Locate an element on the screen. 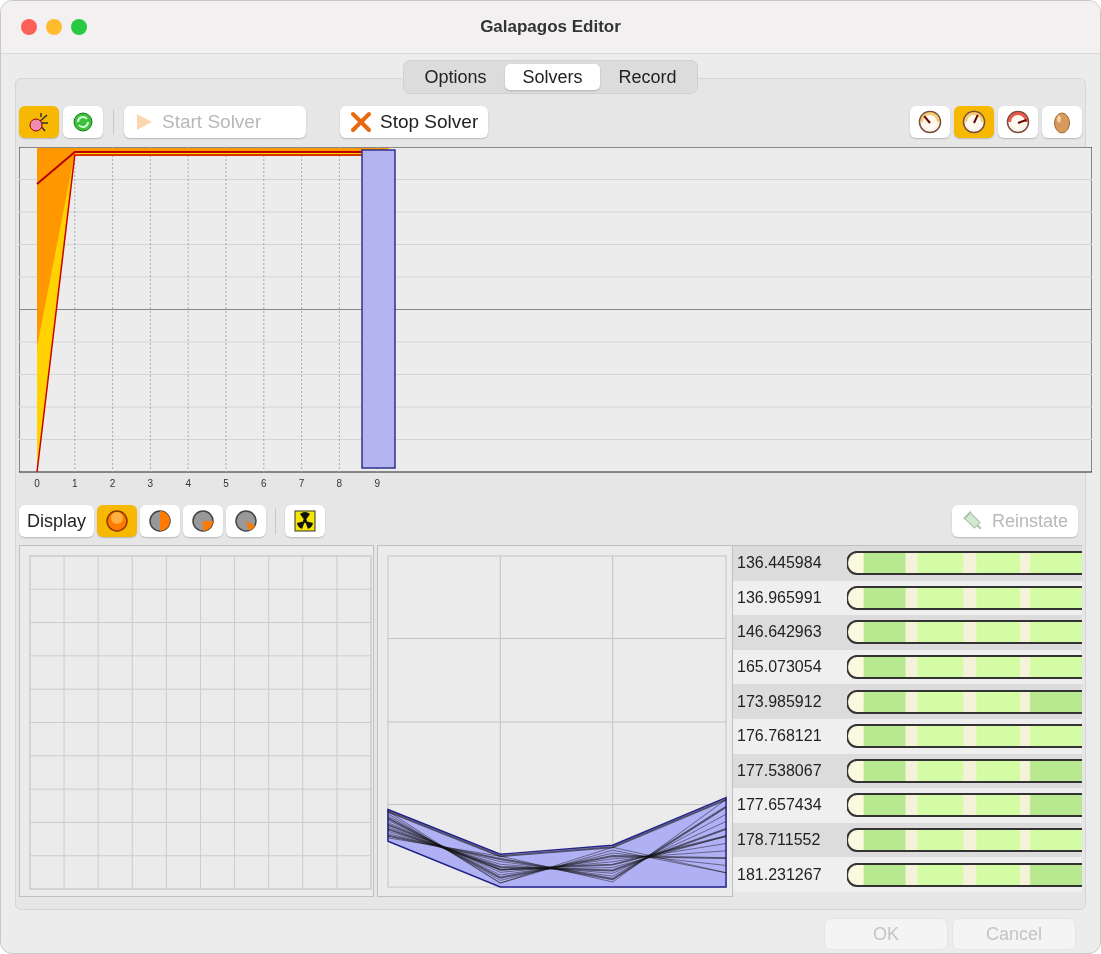 The image size is (1101, 954). fitness-value: 178.711552 is located at coordinates (779, 840).